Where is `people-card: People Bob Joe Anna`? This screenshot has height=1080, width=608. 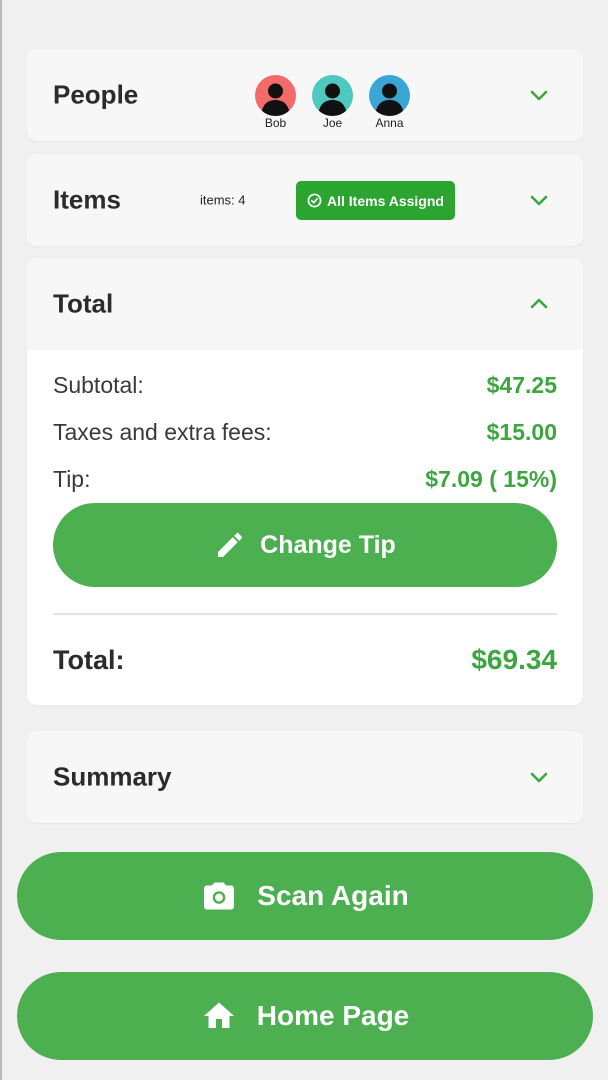 people-card: People Bob Joe Anna is located at coordinates (305, 95).